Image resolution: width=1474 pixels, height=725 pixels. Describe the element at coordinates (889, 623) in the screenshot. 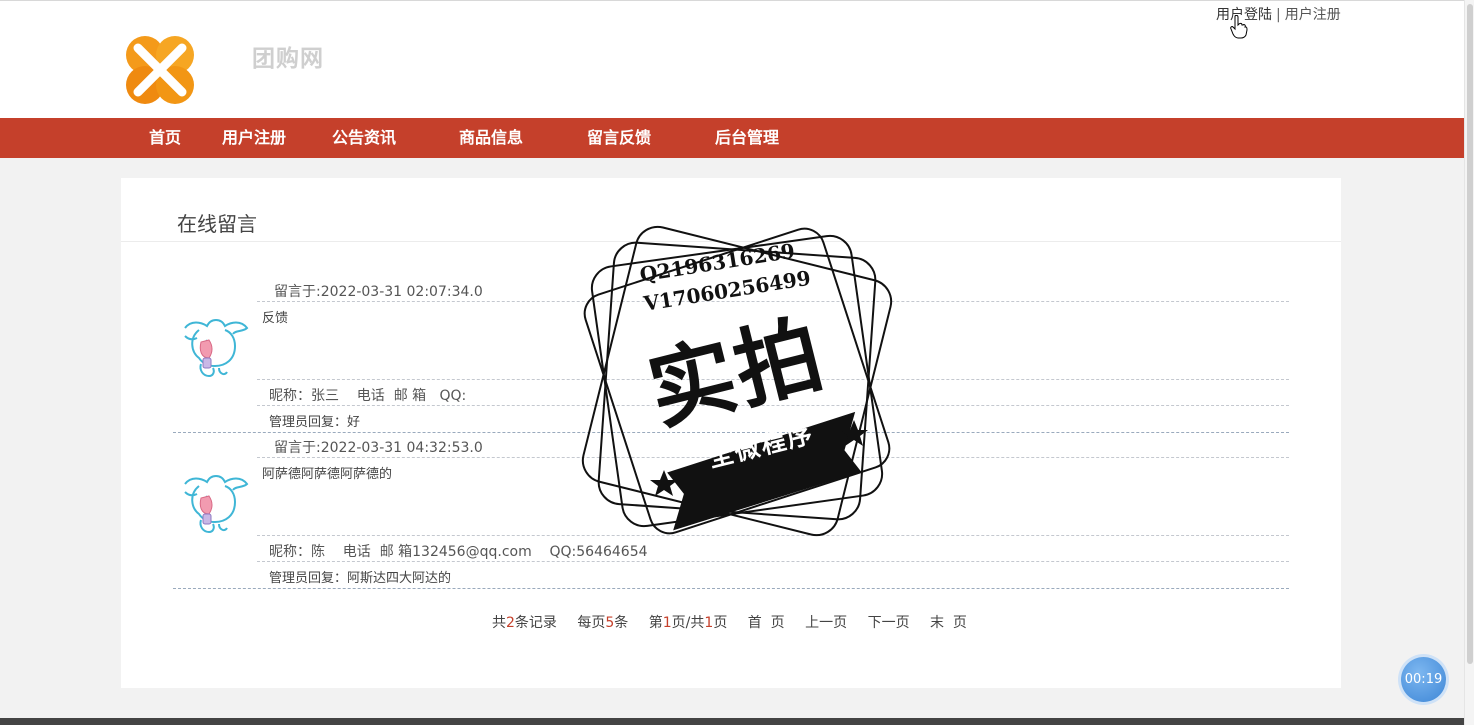

I see `next-page-link: 下一页` at that location.